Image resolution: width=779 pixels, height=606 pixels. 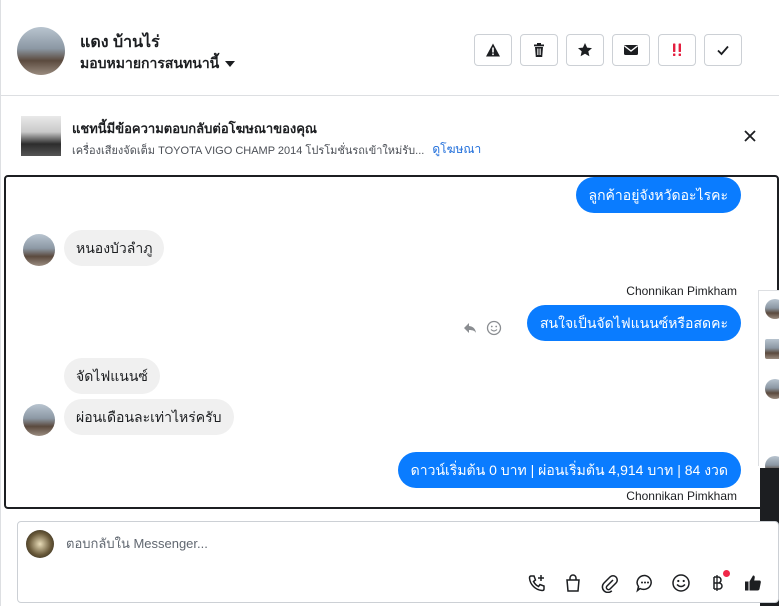 I want to click on attach-button, so click(x=609, y=583).